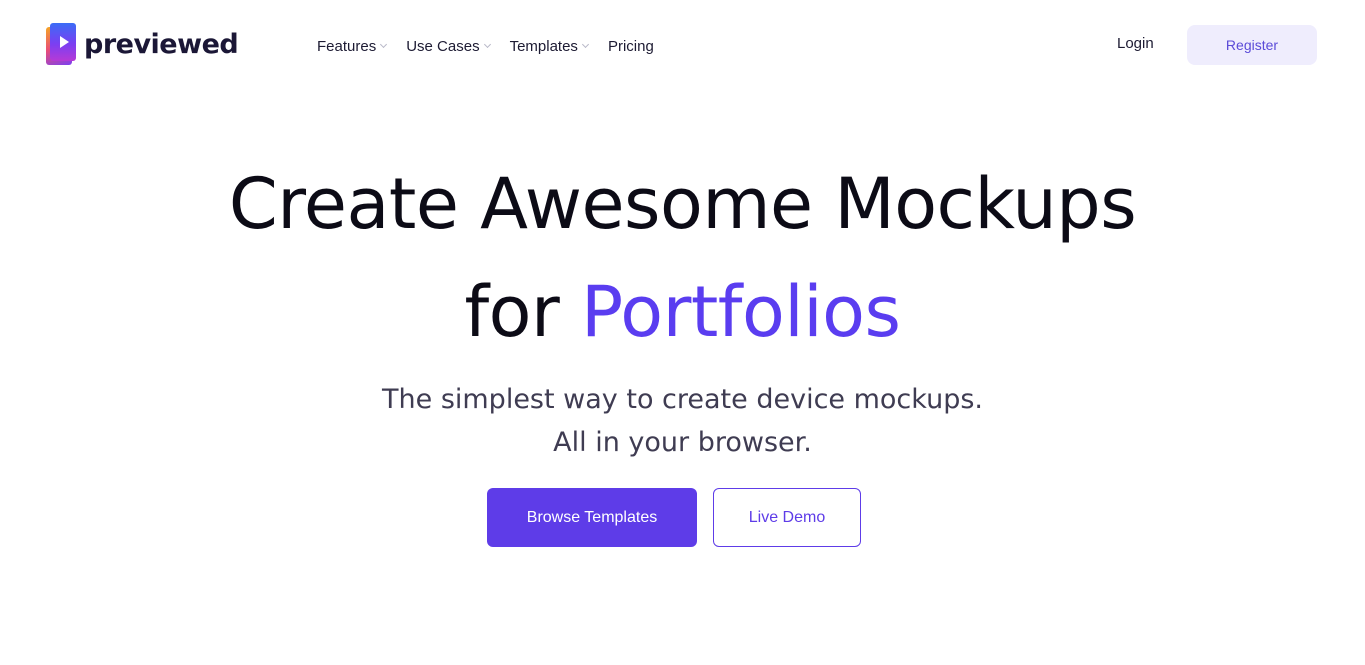 The height and width of the screenshot is (665, 1365). What do you see at coordinates (741, 312) in the screenshot?
I see `hero-title-accent: Portfolios` at bounding box center [741, 312].